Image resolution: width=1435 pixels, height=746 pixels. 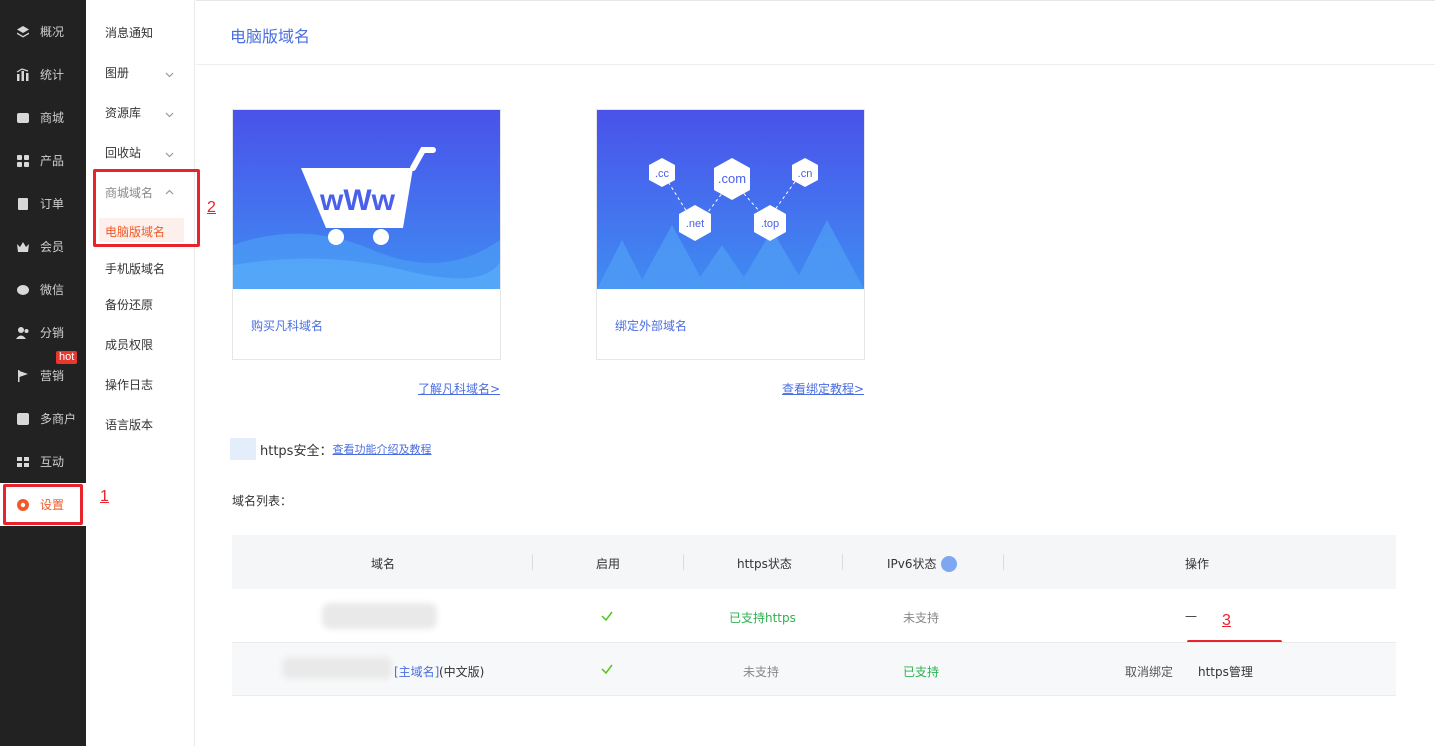 What do you see at coordinates (764, 564) in the screenshot?
I see `col-https-status: https状态` at bounding box center [764, 564].